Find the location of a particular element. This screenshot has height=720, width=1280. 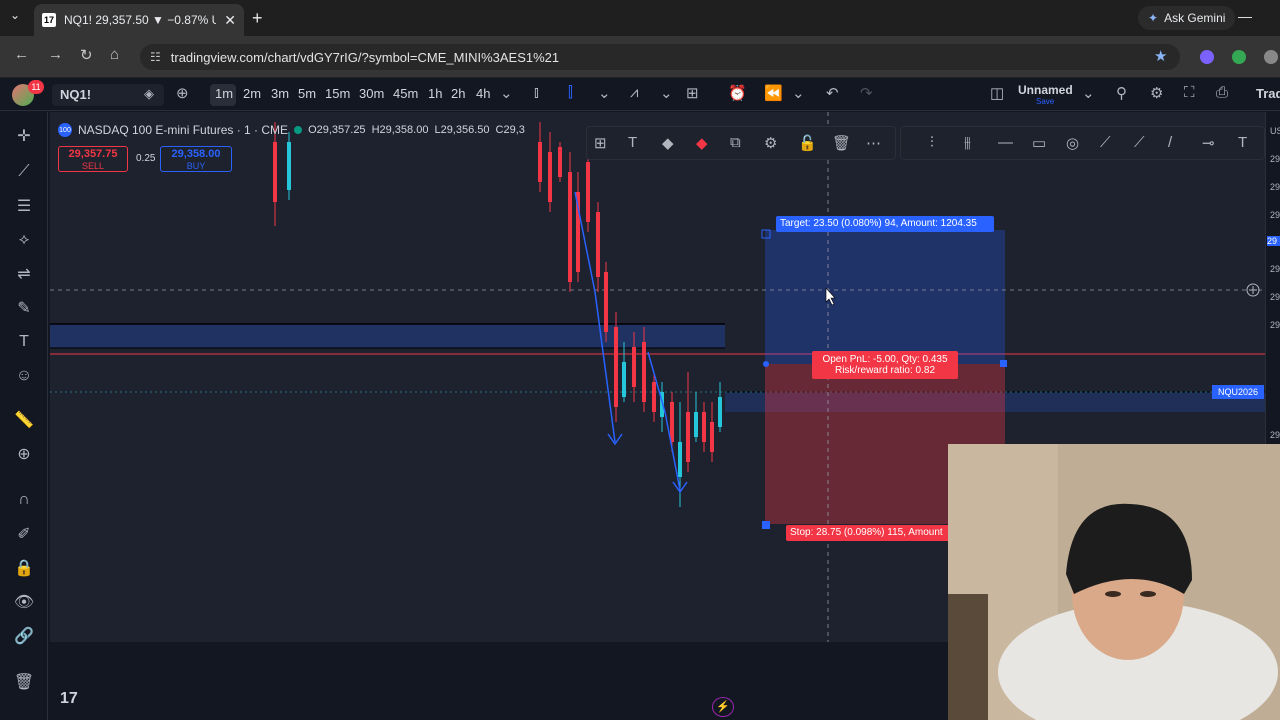

buy-button: 29,358.00 BUY is located at coordinates (196, 159).